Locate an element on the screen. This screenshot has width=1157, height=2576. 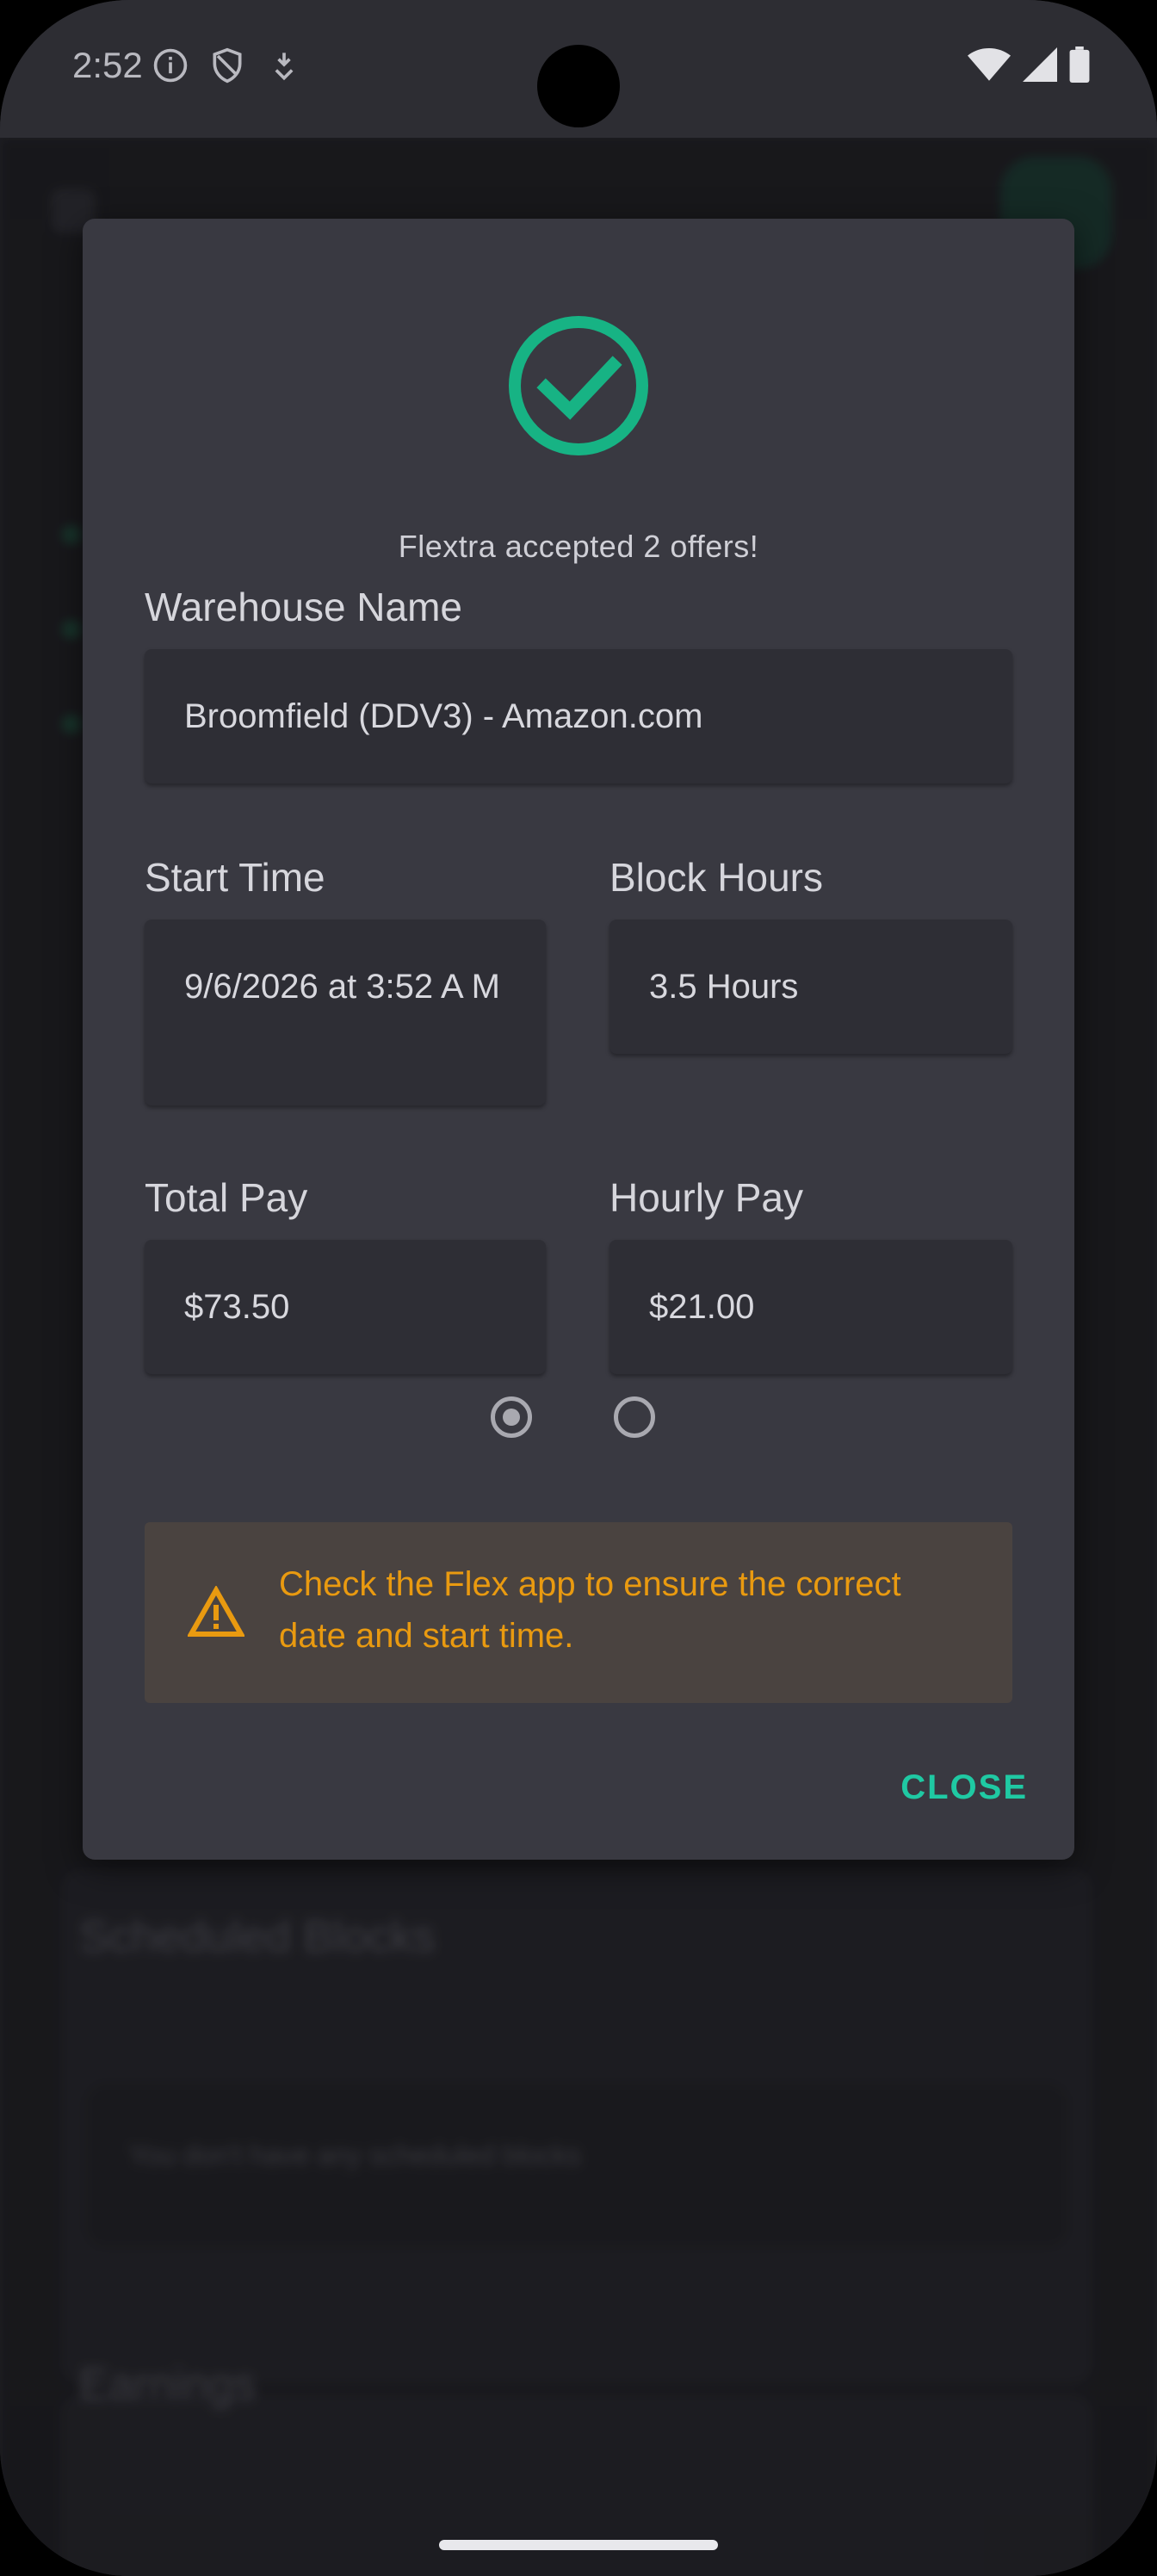
warning-triangle-icon is located at coordinates (216, 1612).